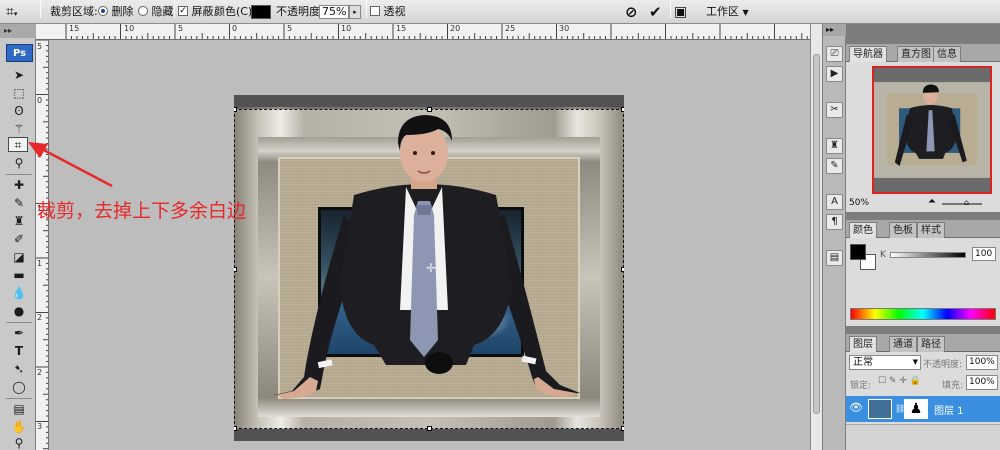 Image resolution: width=1000 pixels, height=450 pixels. I want to click on paragraph-panel-icon: ¶, so click(834, 222).